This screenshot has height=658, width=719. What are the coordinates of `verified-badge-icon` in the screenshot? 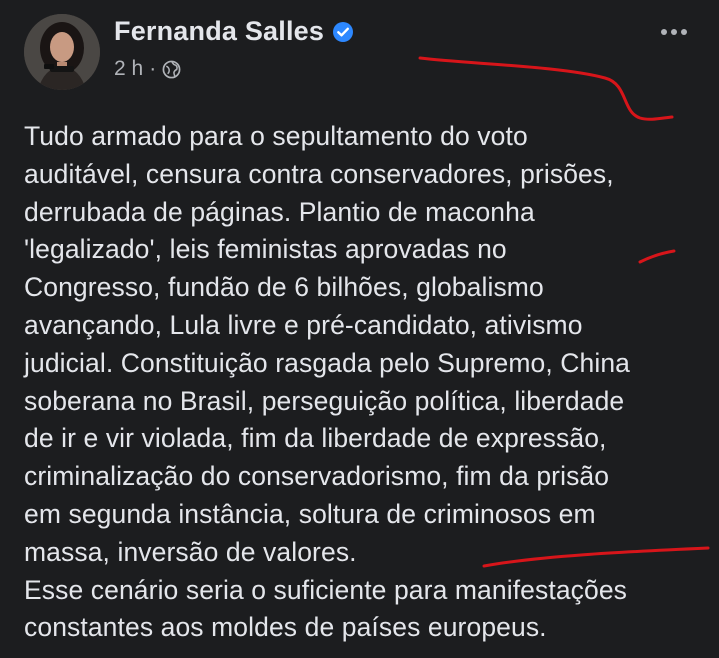 It's located at (343, 32).